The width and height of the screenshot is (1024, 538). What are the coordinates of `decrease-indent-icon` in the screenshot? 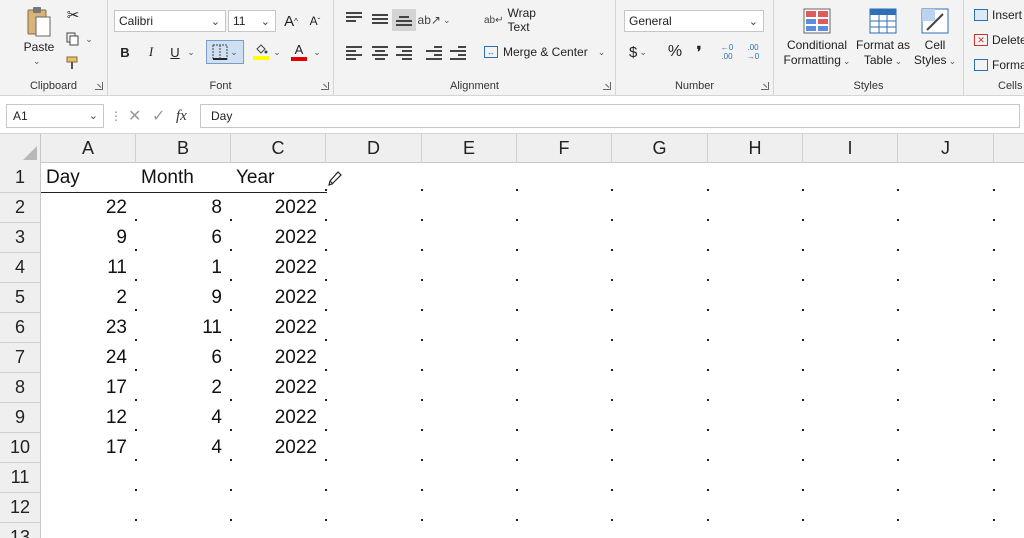 It's located at (434, 53).